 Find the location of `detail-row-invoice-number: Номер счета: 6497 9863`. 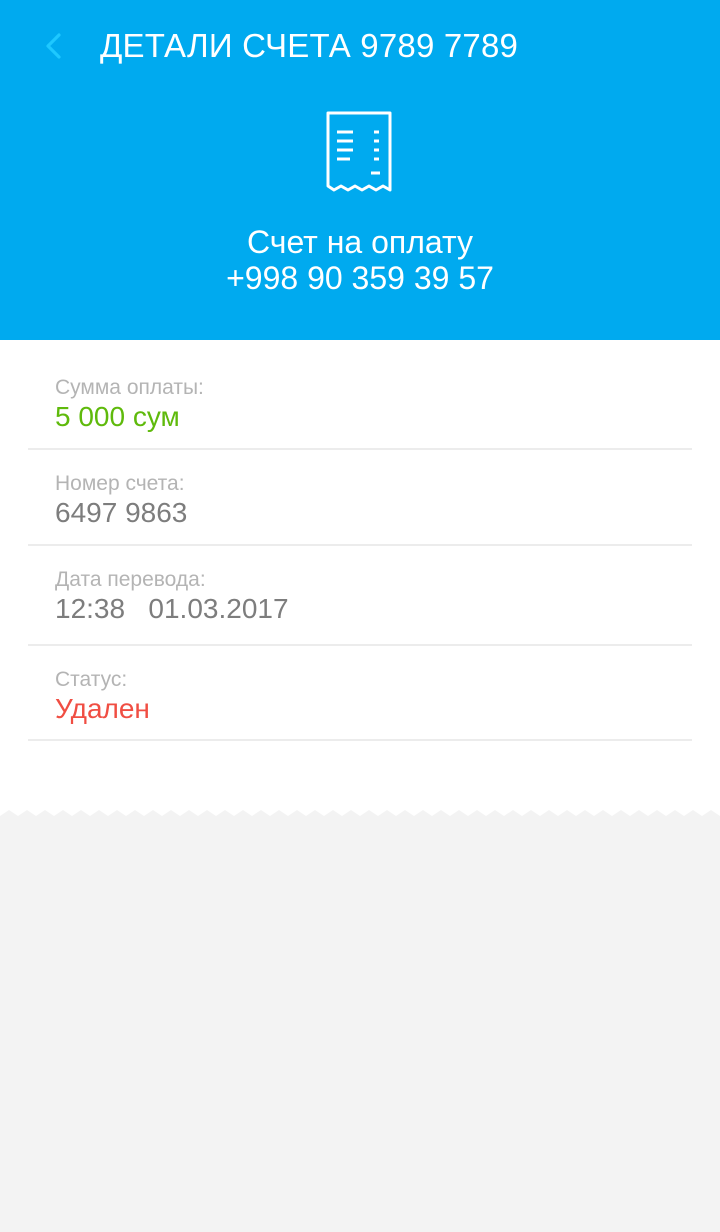

detail-row-invoice-number: Номер счета: 6497 9863 is located at coordinates (360, 498).